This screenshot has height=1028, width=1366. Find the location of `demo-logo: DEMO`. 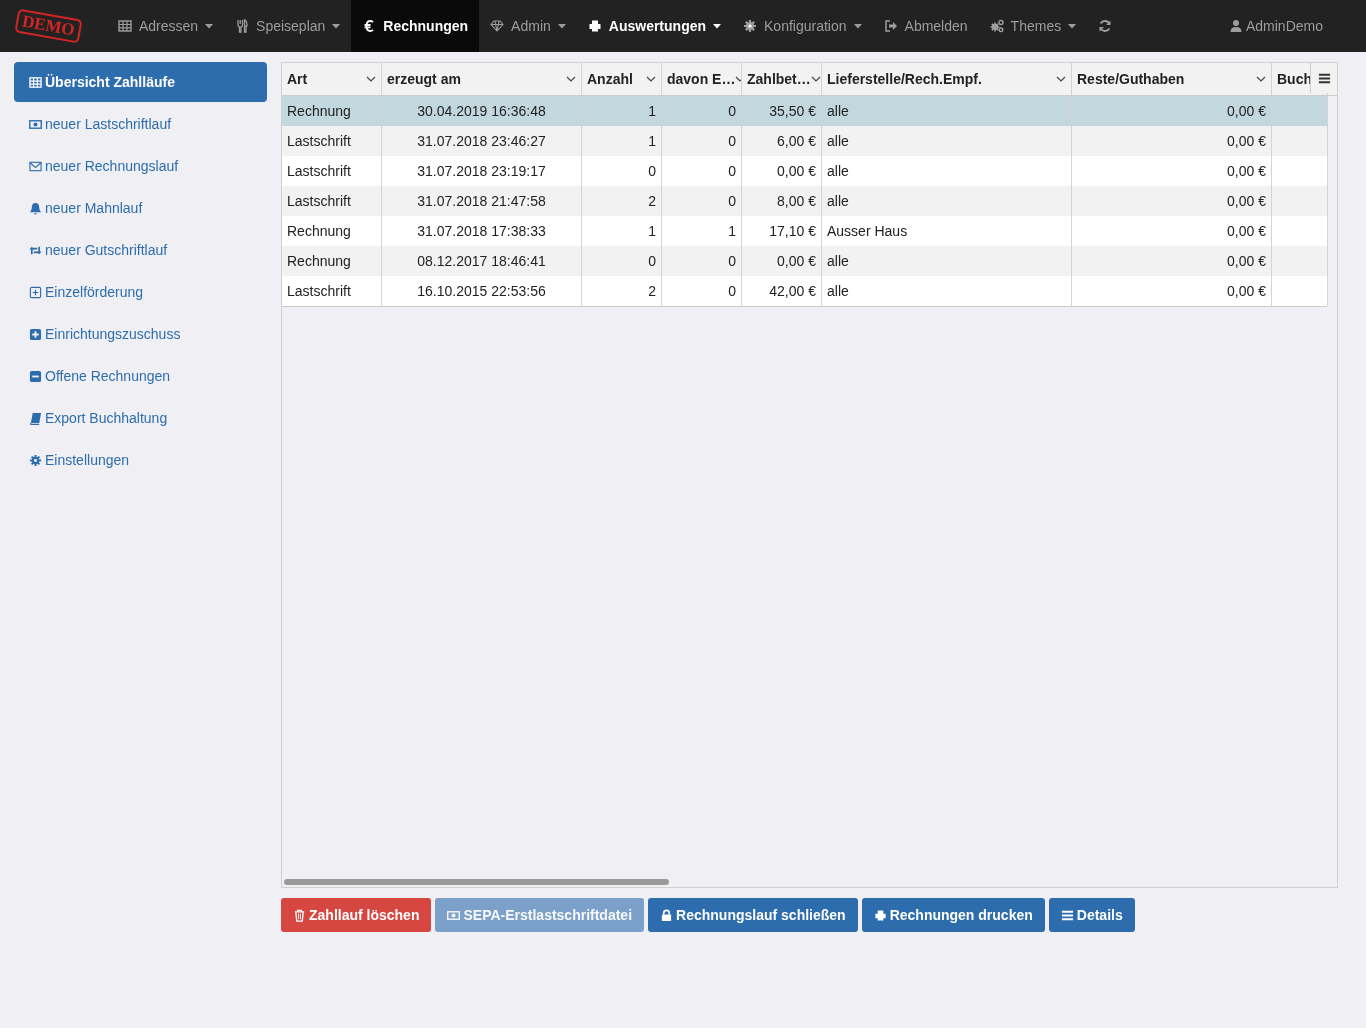

demo-logo: DEMO is located at coordinates (48, 26).